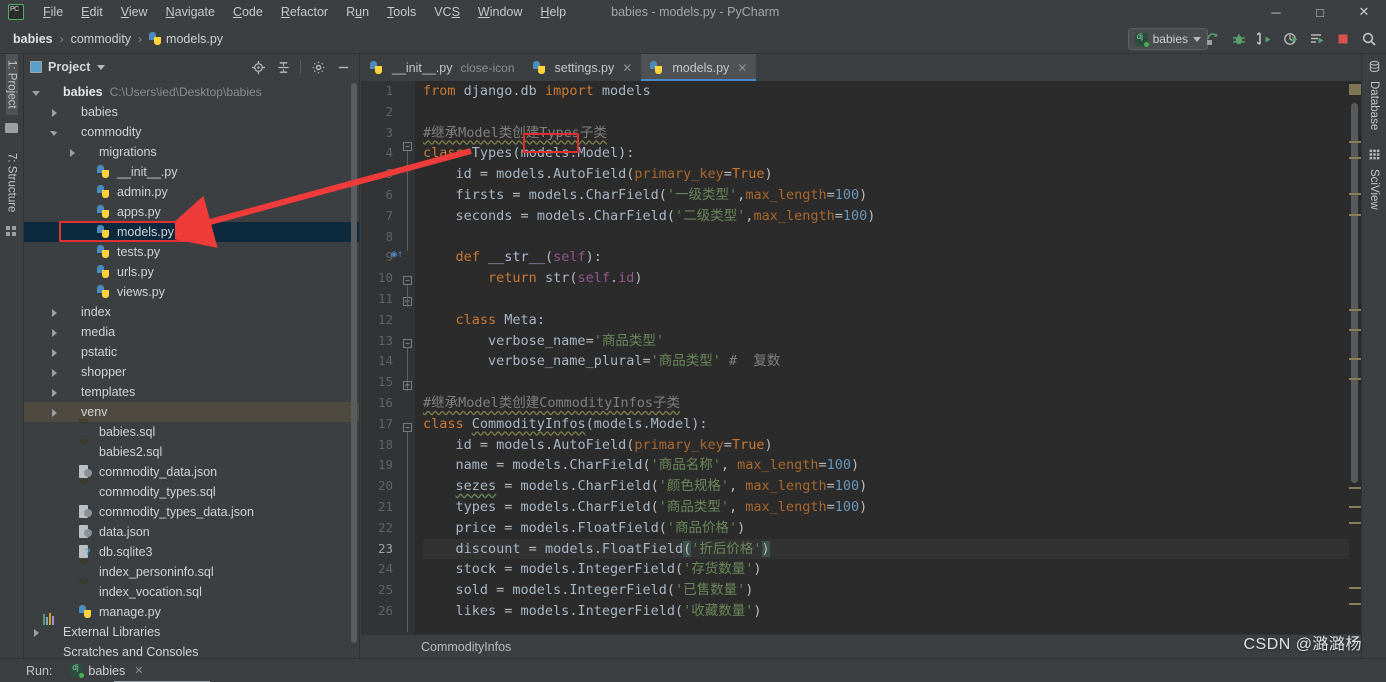 Image resolution: width=1386 pixels, height=682 pixels. What do you see at coordinates (861, 646) in the screenshot?
I see `editor-bottom-breadcrumb: CommodityInfos` at bounding box center [861, 646].